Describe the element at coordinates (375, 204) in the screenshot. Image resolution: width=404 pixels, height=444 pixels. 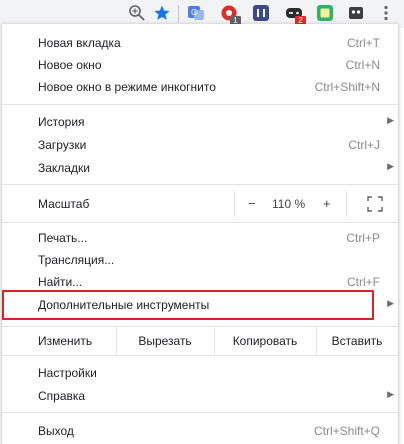
I see `fullscreen-icon` at that location.